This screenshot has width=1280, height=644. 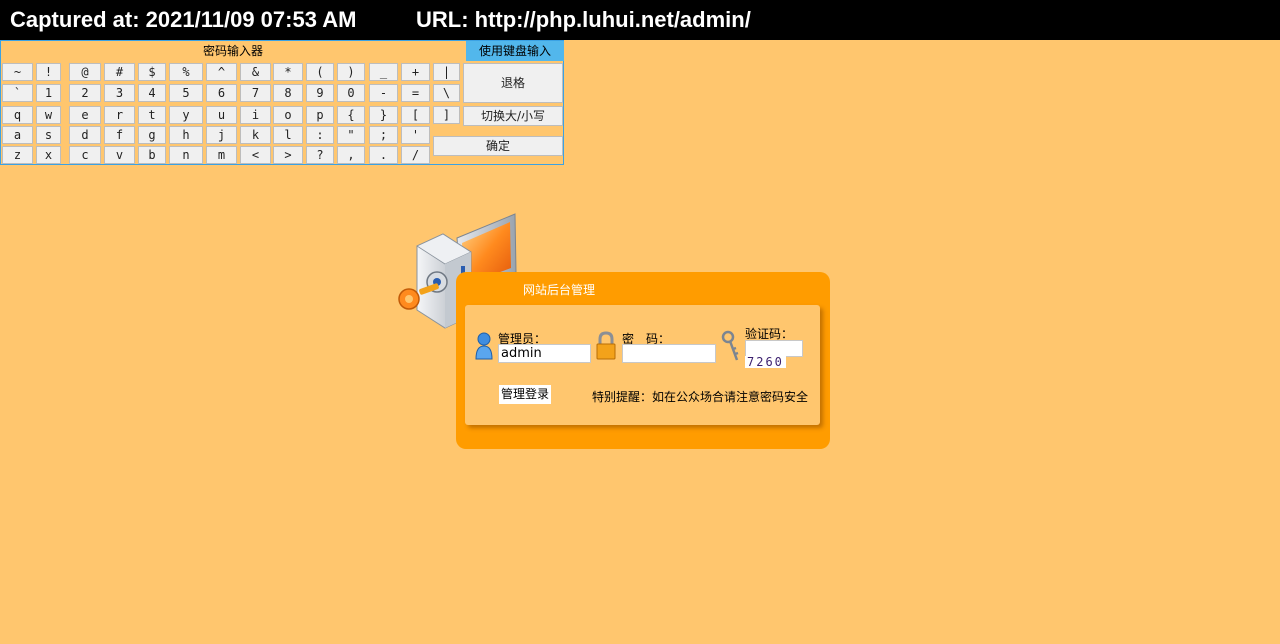 What do you see at coordinates (186, 72) in the screenshot?
I see `keyboard-key: %` at bounding box center [186, 72].